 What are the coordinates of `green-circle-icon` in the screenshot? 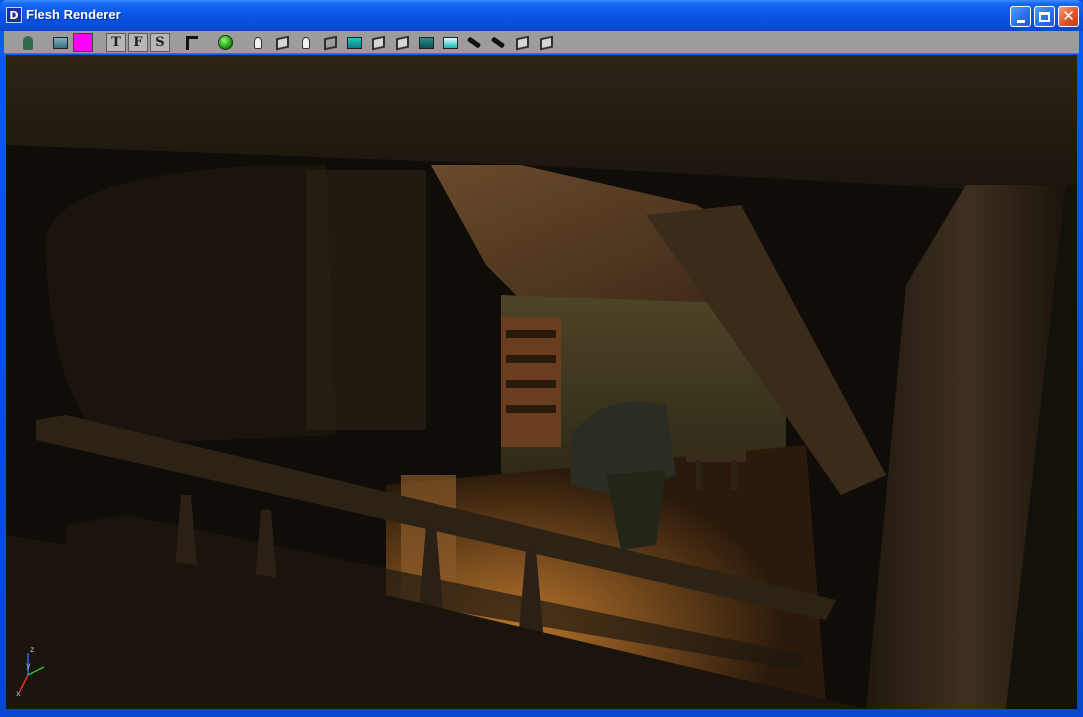 It's located at (225, 42).